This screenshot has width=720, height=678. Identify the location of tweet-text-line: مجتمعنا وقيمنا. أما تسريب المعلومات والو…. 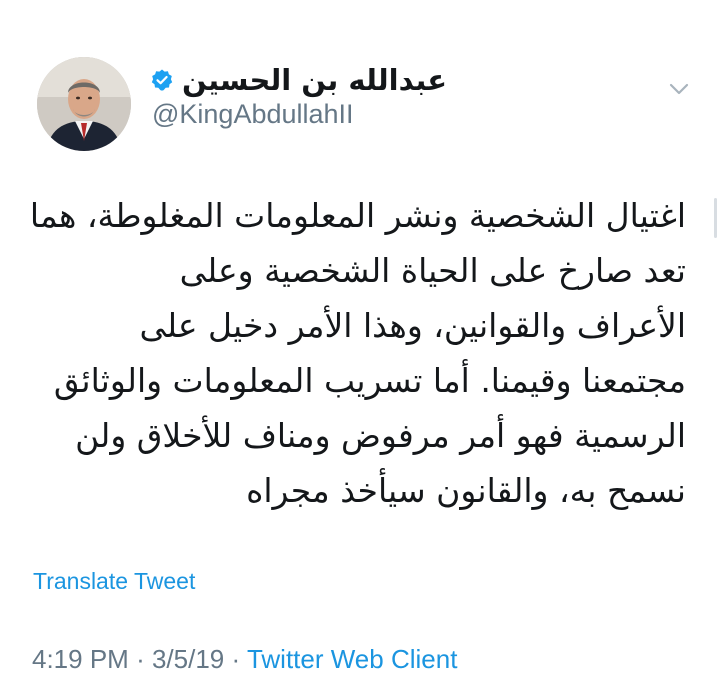
(369, 380).